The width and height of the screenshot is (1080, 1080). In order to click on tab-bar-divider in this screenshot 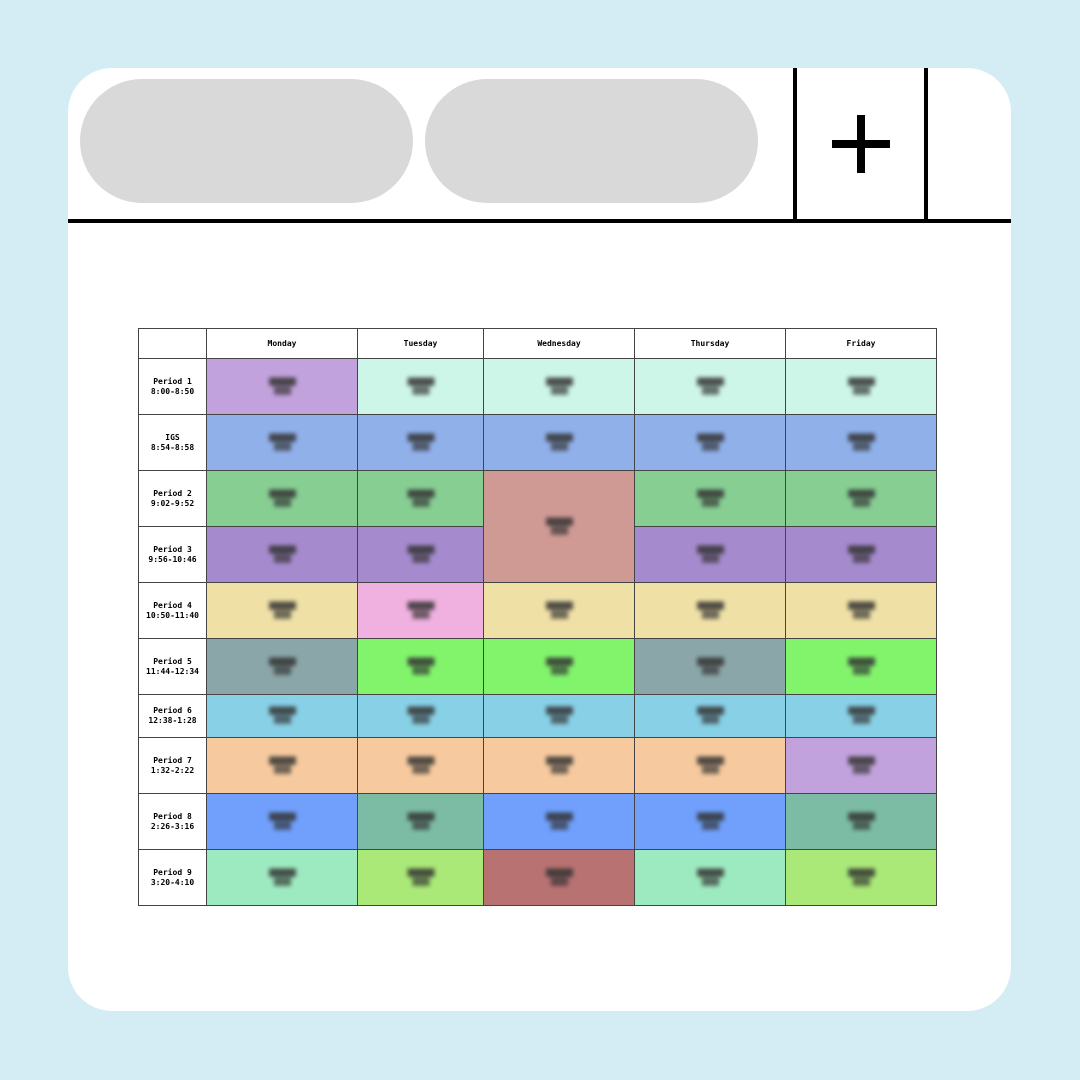, I will do `click(926, 143)`.